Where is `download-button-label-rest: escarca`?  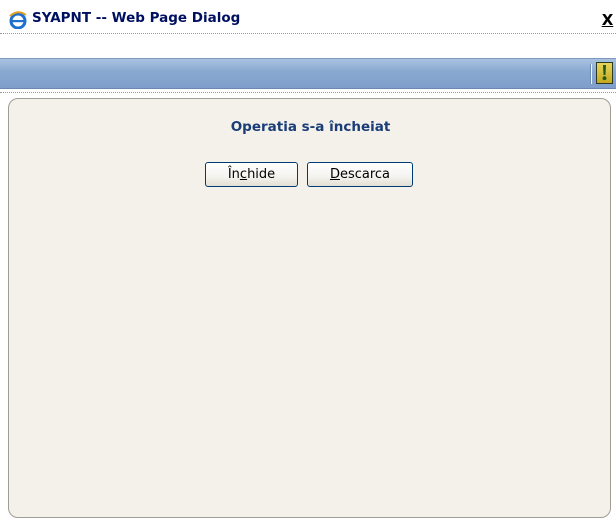
download-button-label-rest: escarca is located at coordinates (365, 174).